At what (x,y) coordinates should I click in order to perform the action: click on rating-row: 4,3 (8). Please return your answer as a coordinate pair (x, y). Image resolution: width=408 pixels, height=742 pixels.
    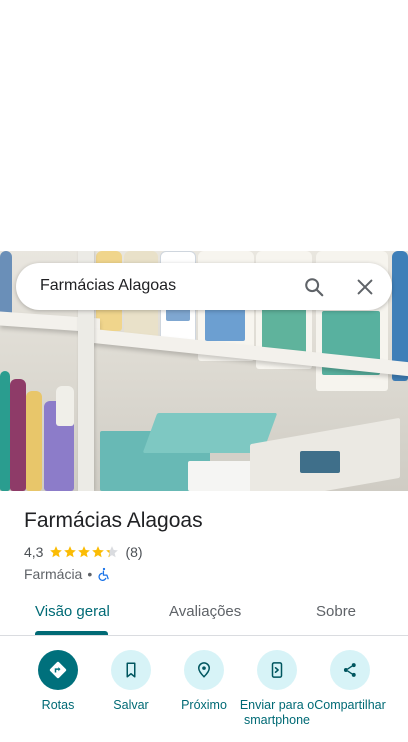
    Looking at the image, I should click on (83, 552).